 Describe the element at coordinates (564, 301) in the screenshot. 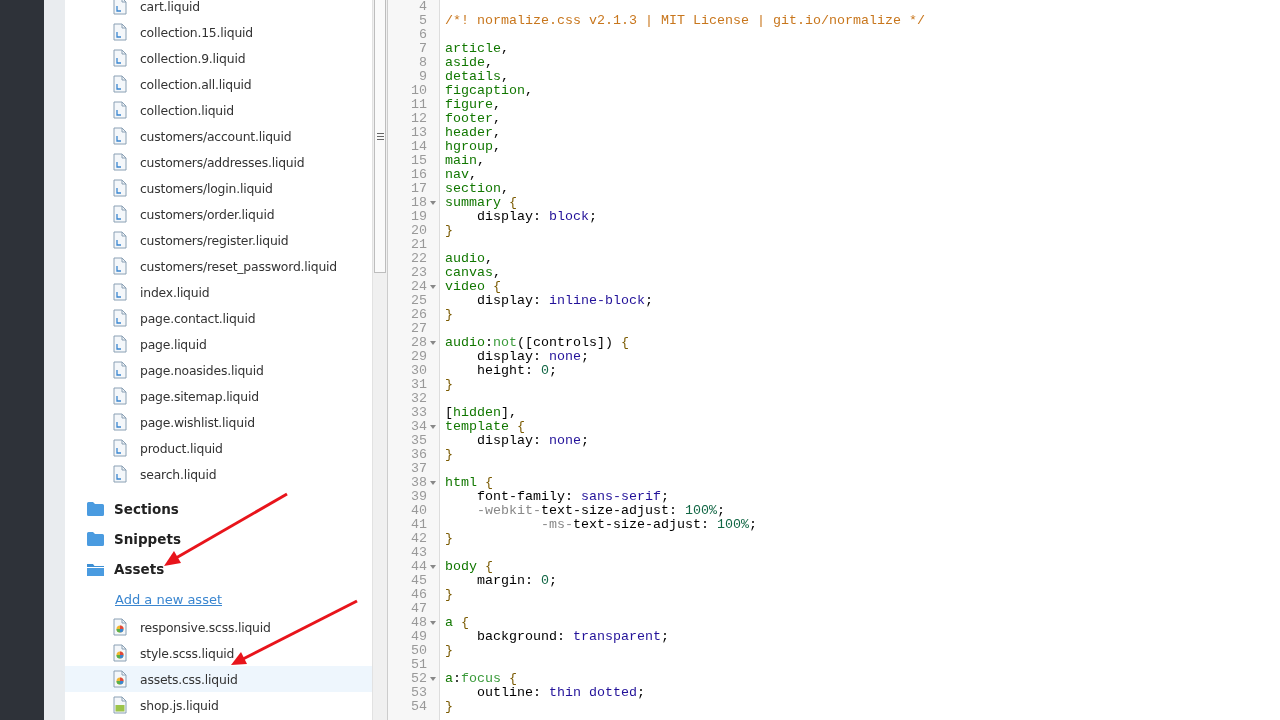

I see `code-line: display: inline-block;` at that location.